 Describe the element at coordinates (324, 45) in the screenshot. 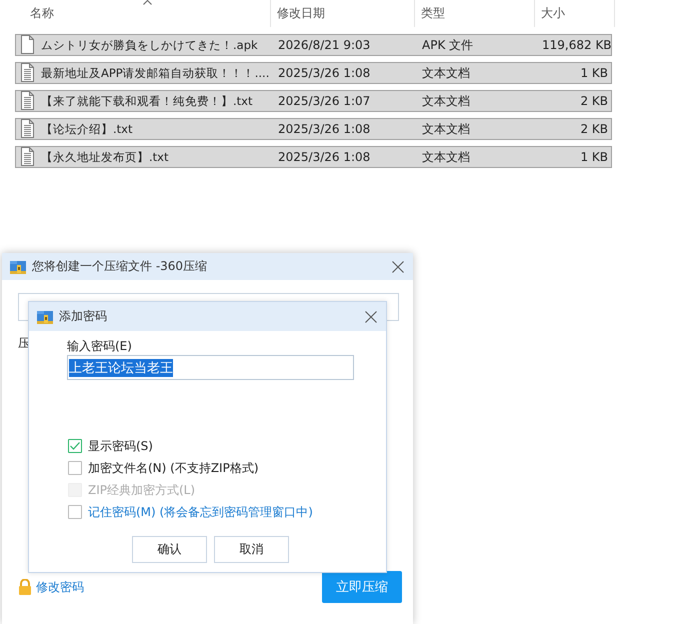

I see `file-date: 2026/8/21 9:03` at that location.